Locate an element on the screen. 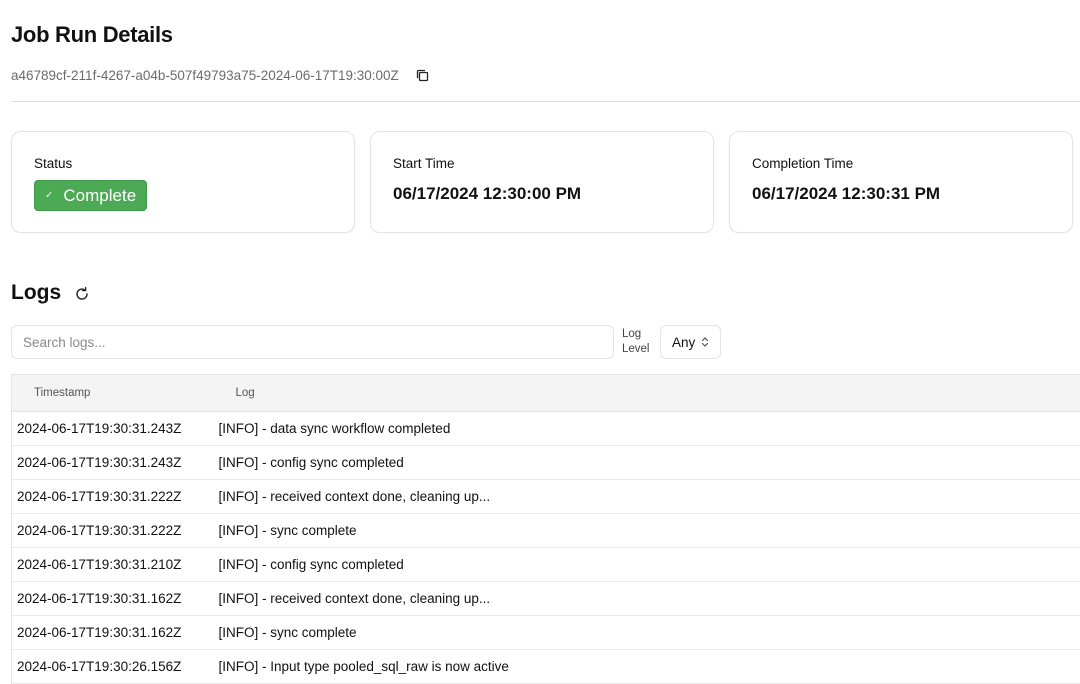 This screenshot has width=1080, height=684. log-level-label-line1: Log is located at coordinates (636, 334).